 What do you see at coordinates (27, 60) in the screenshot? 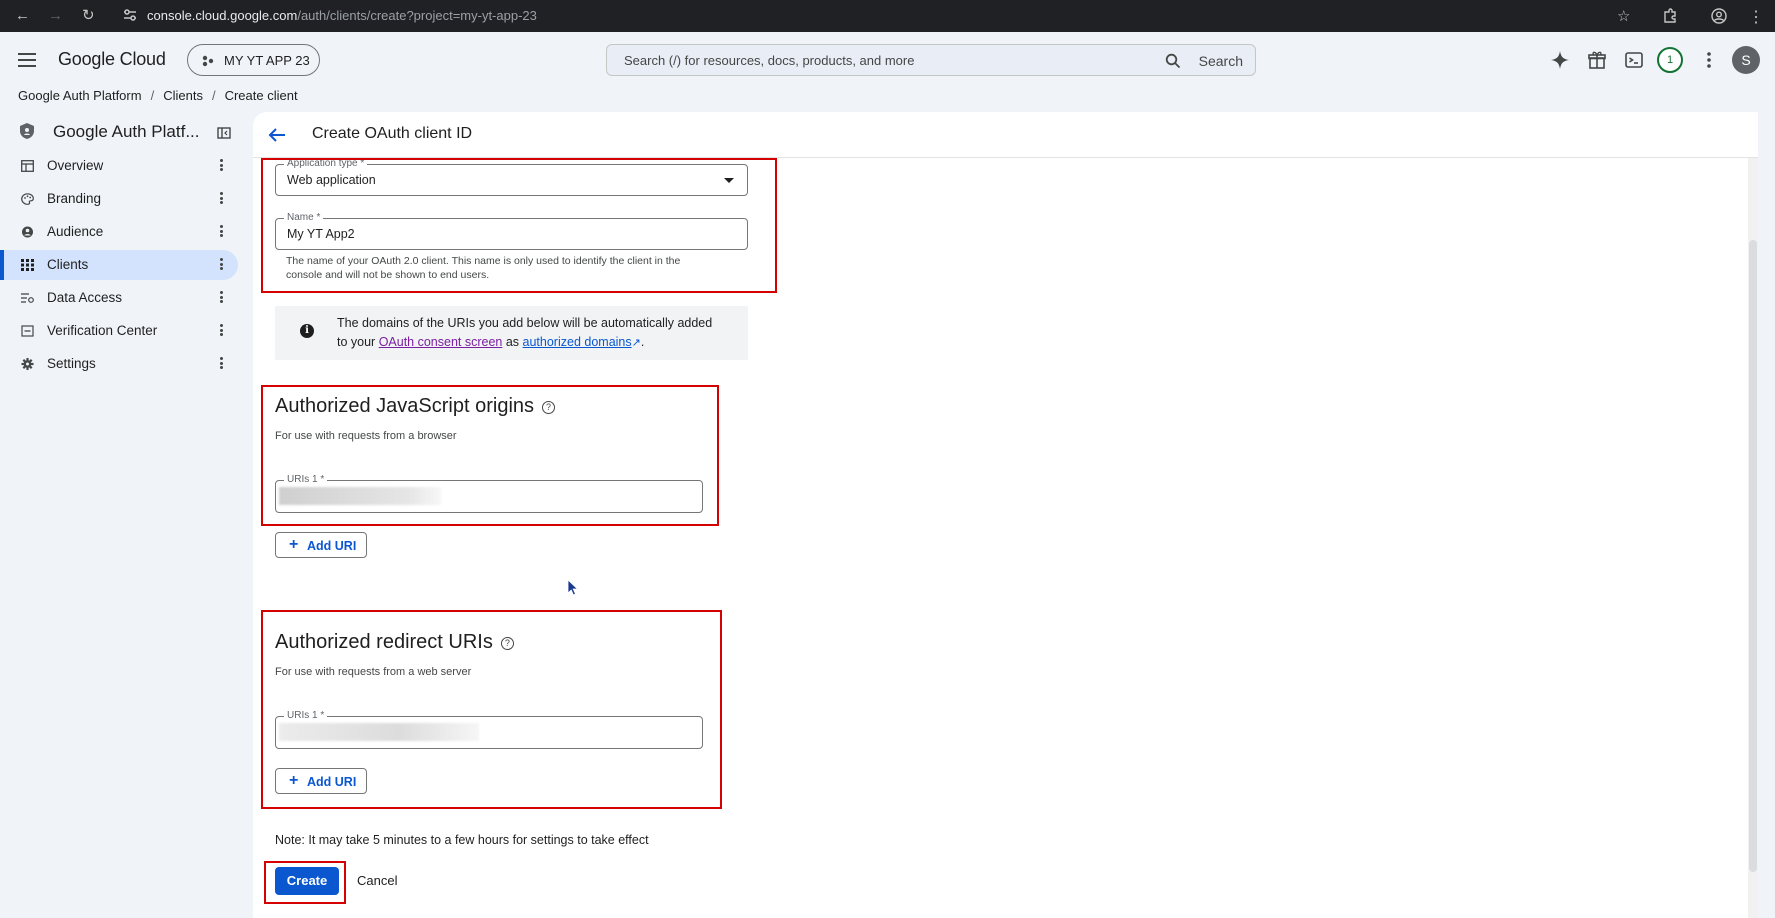
I see `main-menu-icon` at bounding box center [27, 60].